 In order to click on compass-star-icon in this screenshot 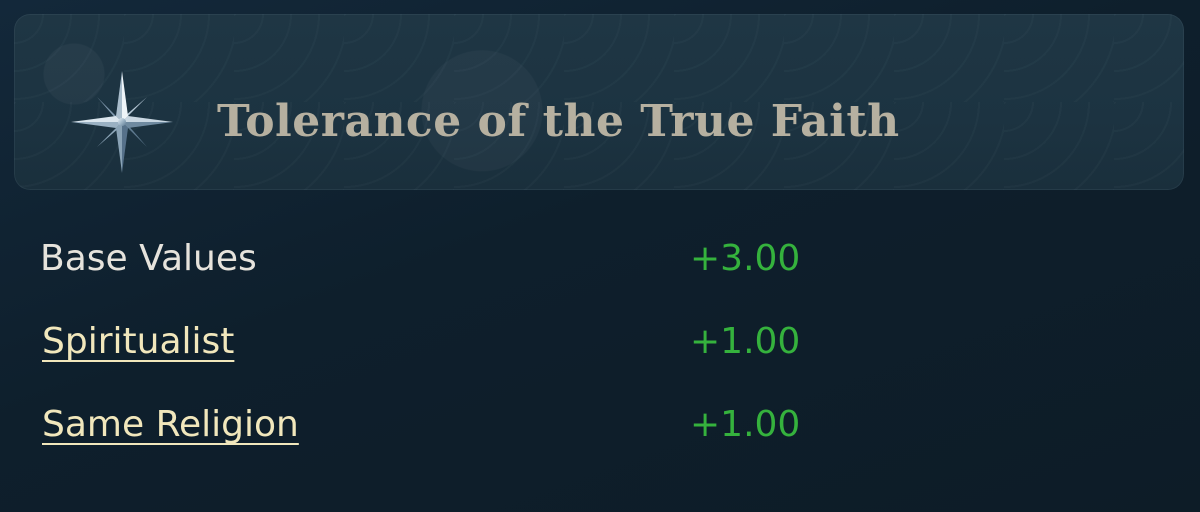, I will do `click(122, 122)`.